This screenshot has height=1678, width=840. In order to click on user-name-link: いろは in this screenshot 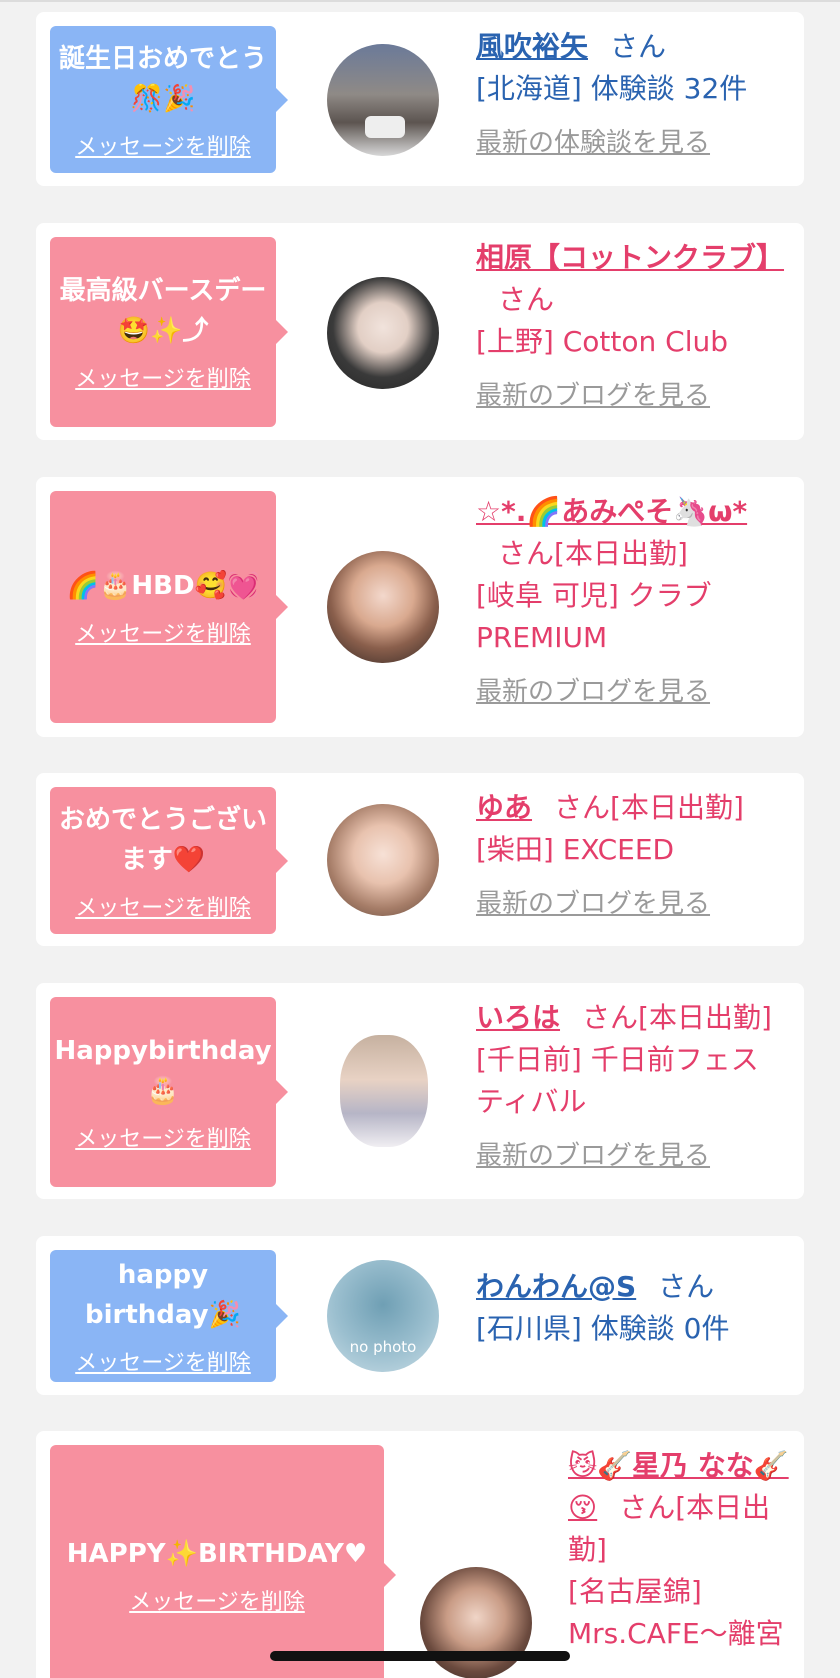, I will do `click(518, 1017)`.